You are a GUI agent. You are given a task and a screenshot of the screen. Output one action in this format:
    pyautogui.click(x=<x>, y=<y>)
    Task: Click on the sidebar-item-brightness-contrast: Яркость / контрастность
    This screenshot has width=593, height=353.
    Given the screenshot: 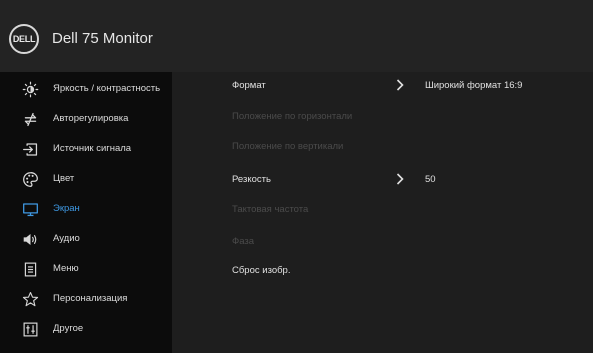 What is the action you would take?
    pyautogui.click(x=86, y=89)
    